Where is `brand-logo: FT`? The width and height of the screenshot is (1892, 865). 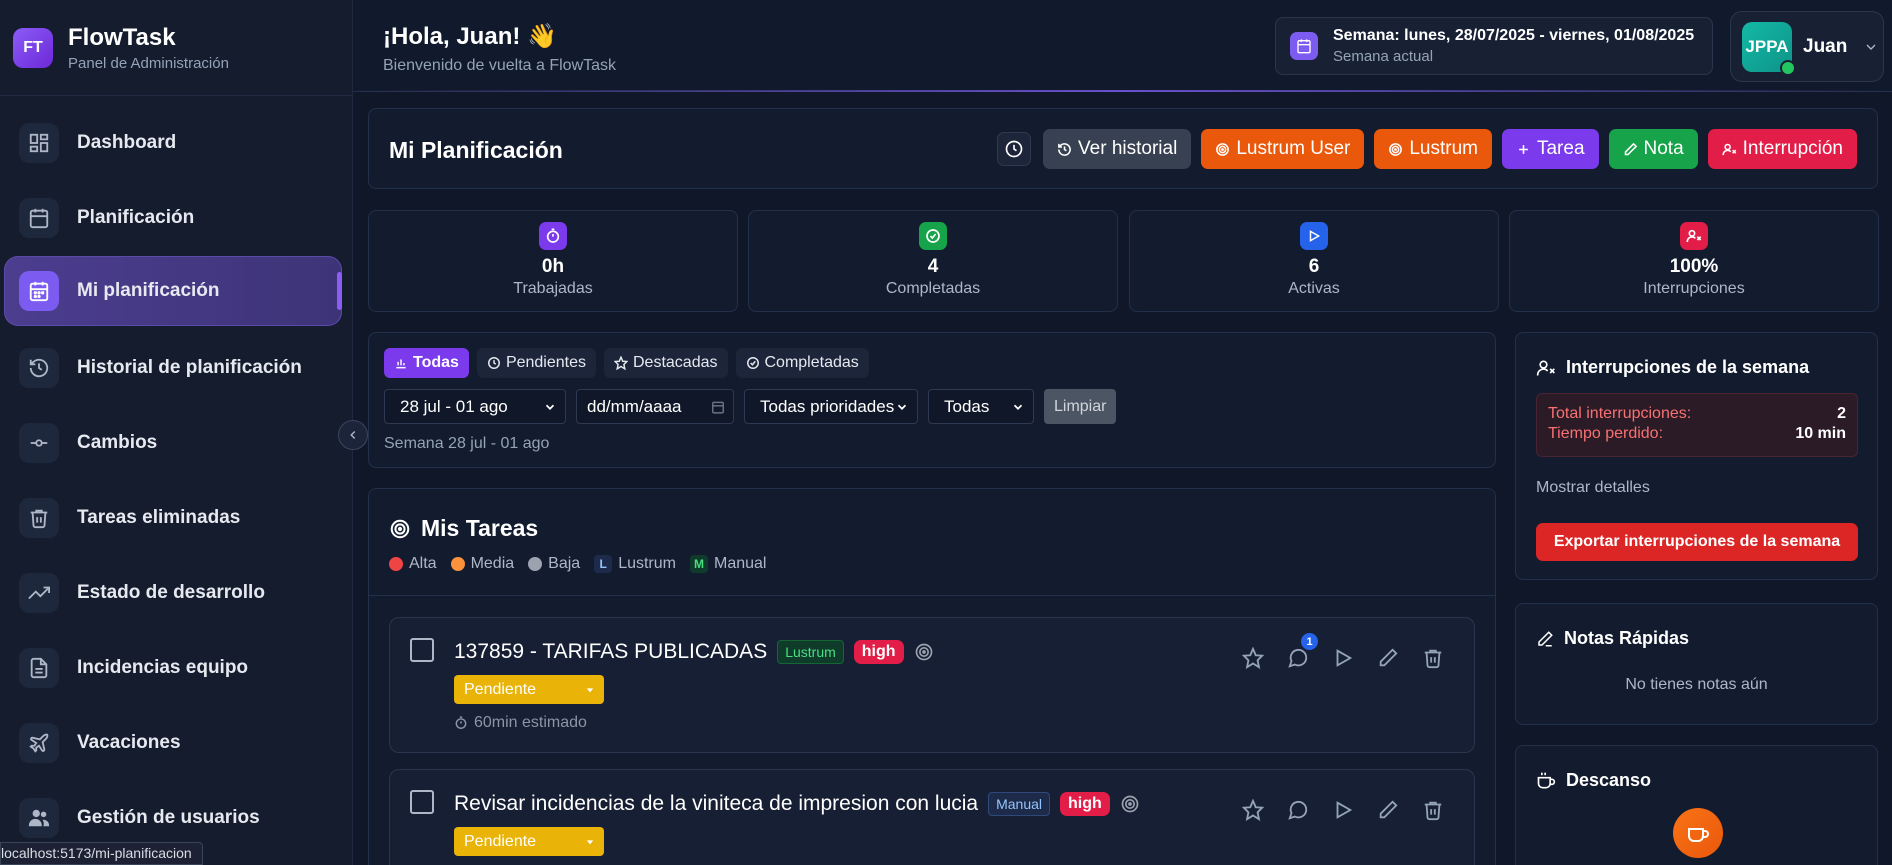
brand-logo: FT is located at coordinates (33, 47).